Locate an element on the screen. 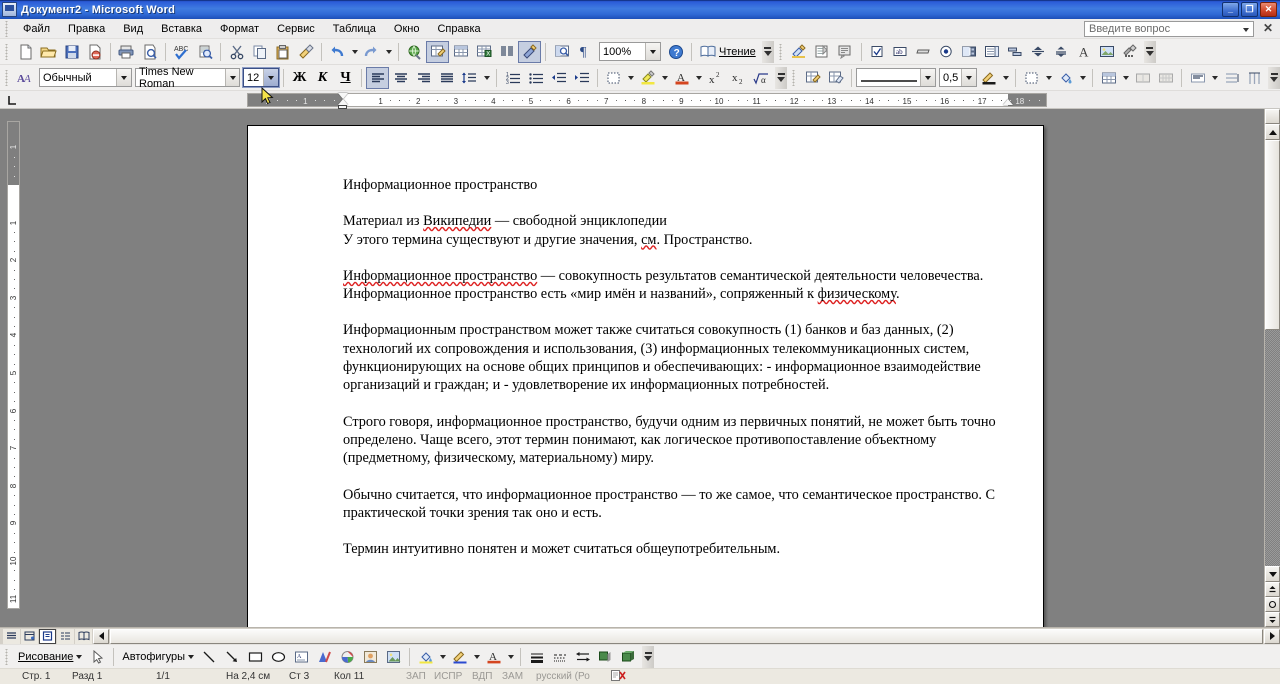 The image size is (1280, 684). distribute-rows-icon is located at coordinates (1231, 78).